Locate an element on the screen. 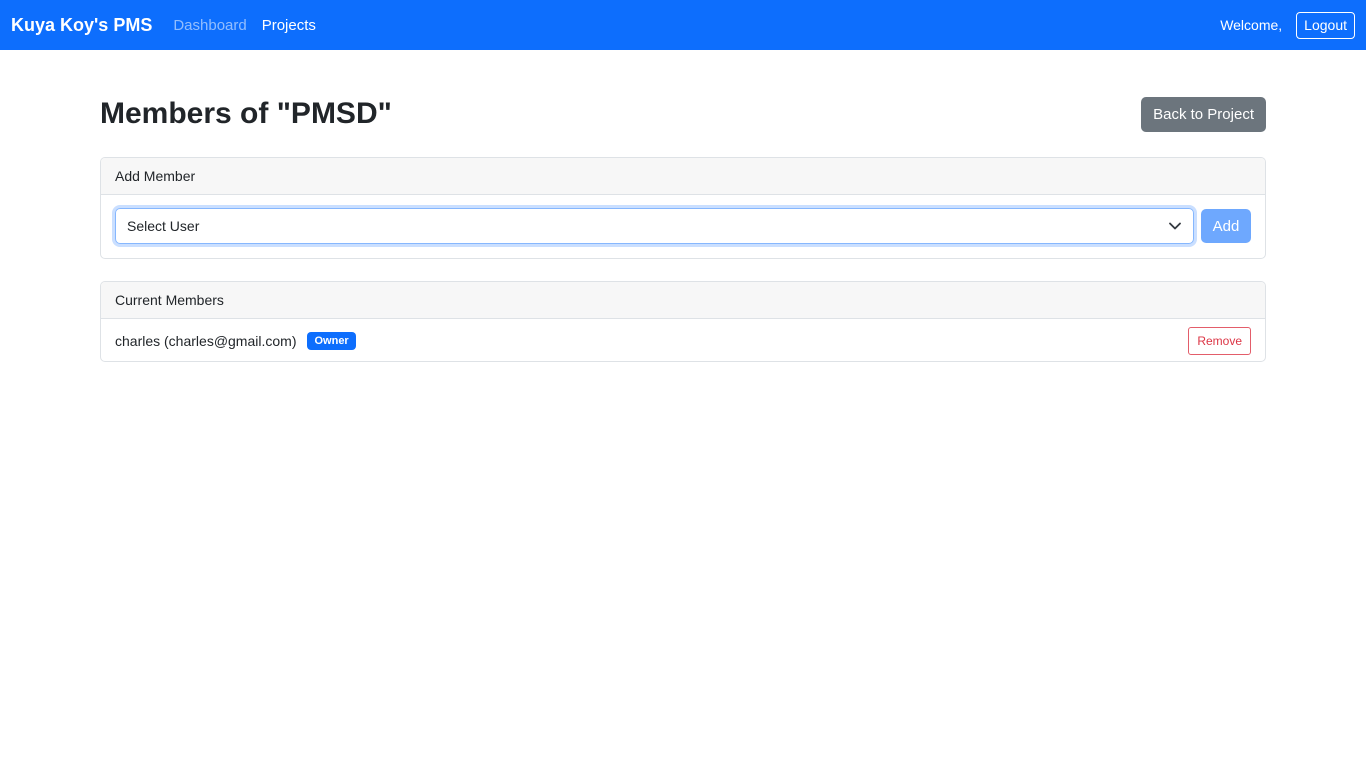 The image size is (1366, 768). member-name: charles (charles@gmail.com) is located at coordinates (206, 340).